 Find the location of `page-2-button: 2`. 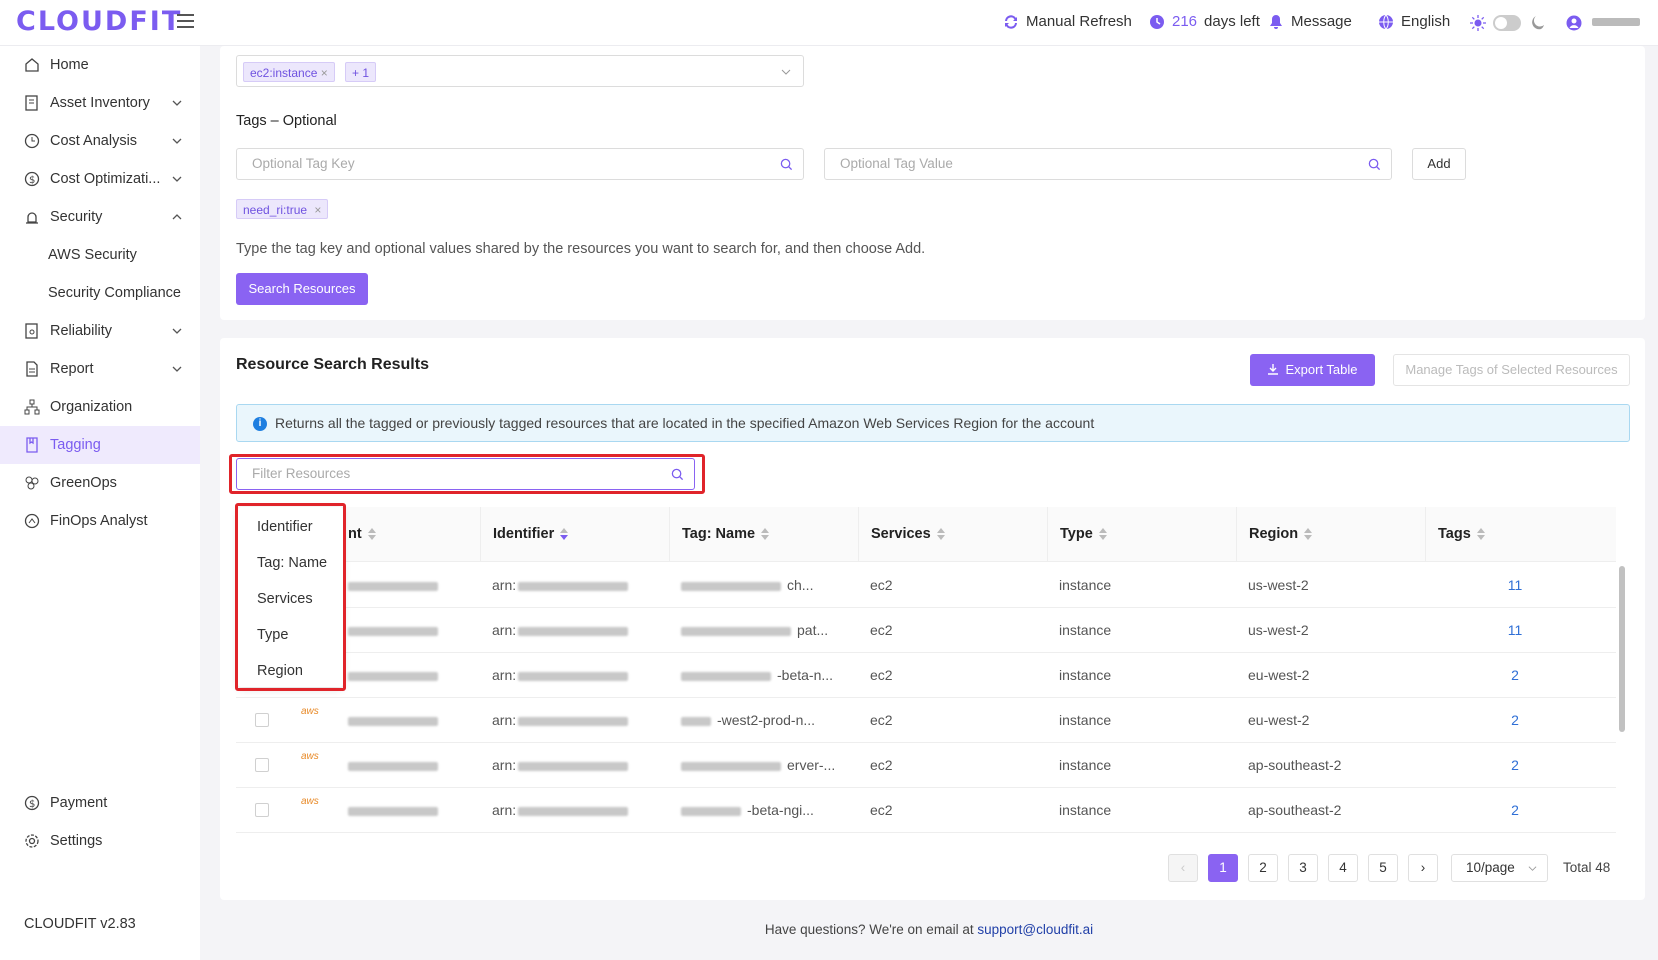

page-2-button: 2 is located at coordinates (1263, 868).